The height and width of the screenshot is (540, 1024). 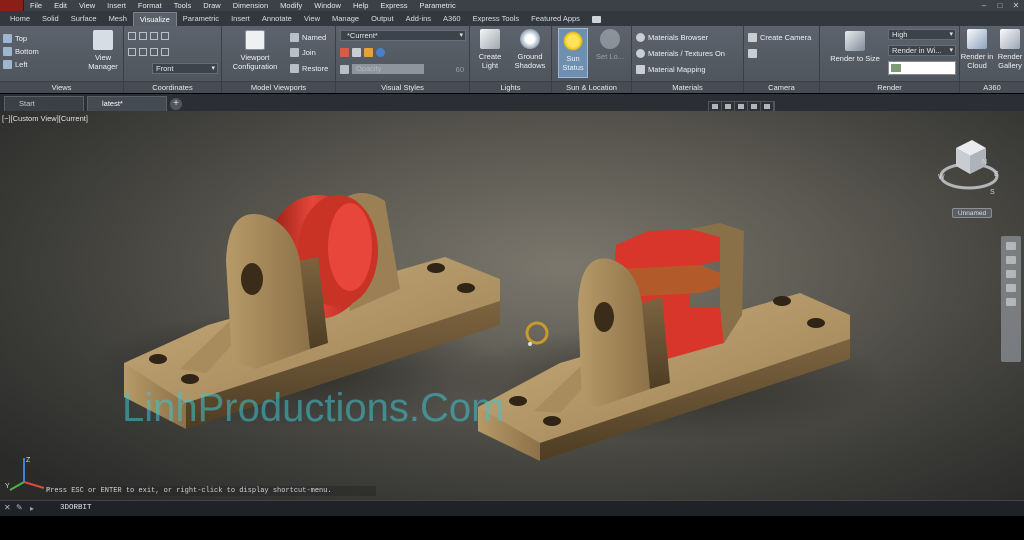 What do you see at coordinates (154, 52) in the screenshot?
I see `ucs-x-icon` at bounding box center [154, 52].